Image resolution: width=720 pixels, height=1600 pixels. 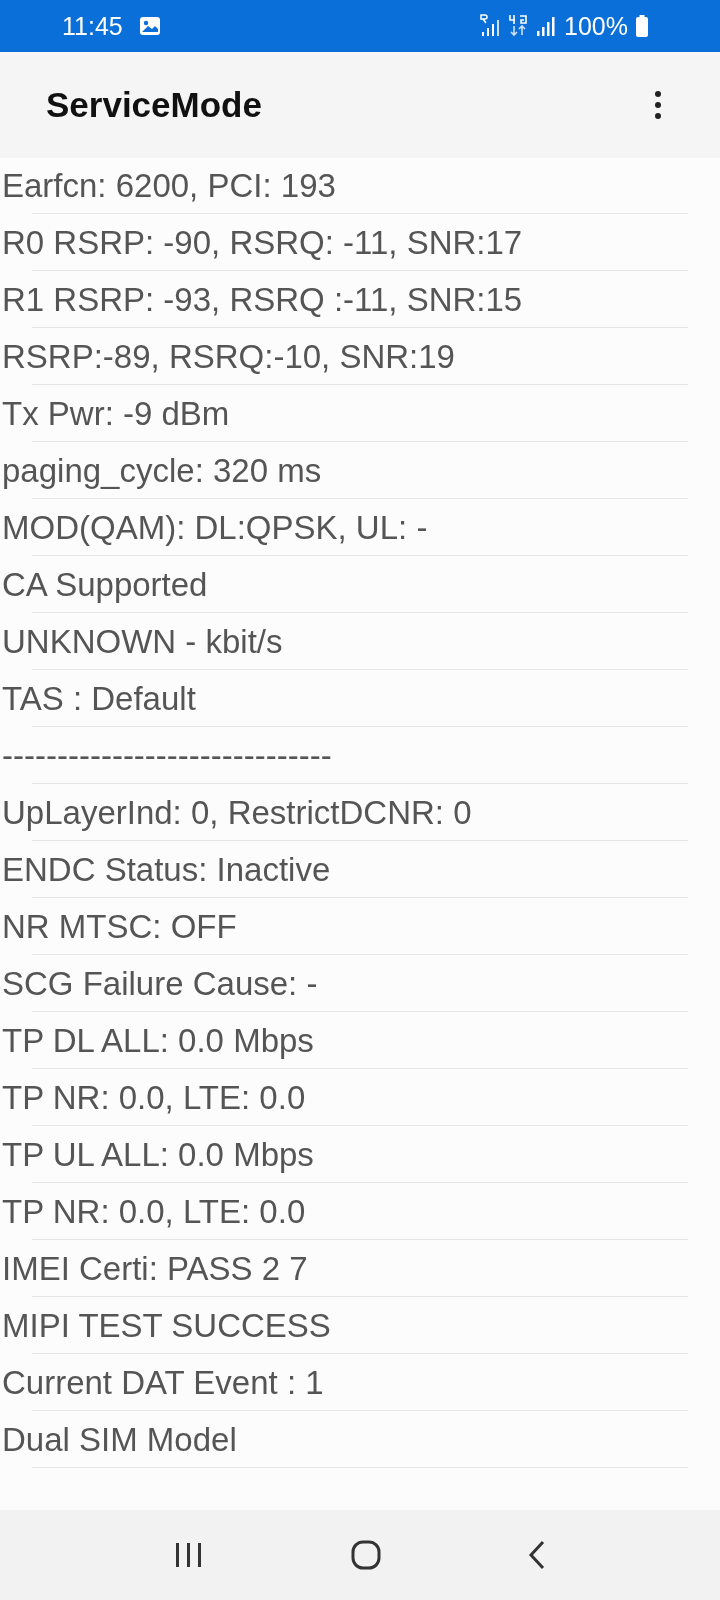 What do you see at coordinates (658, 105) in the screenshot?
I see `more-options-icon` at bounding box center [658, 105].